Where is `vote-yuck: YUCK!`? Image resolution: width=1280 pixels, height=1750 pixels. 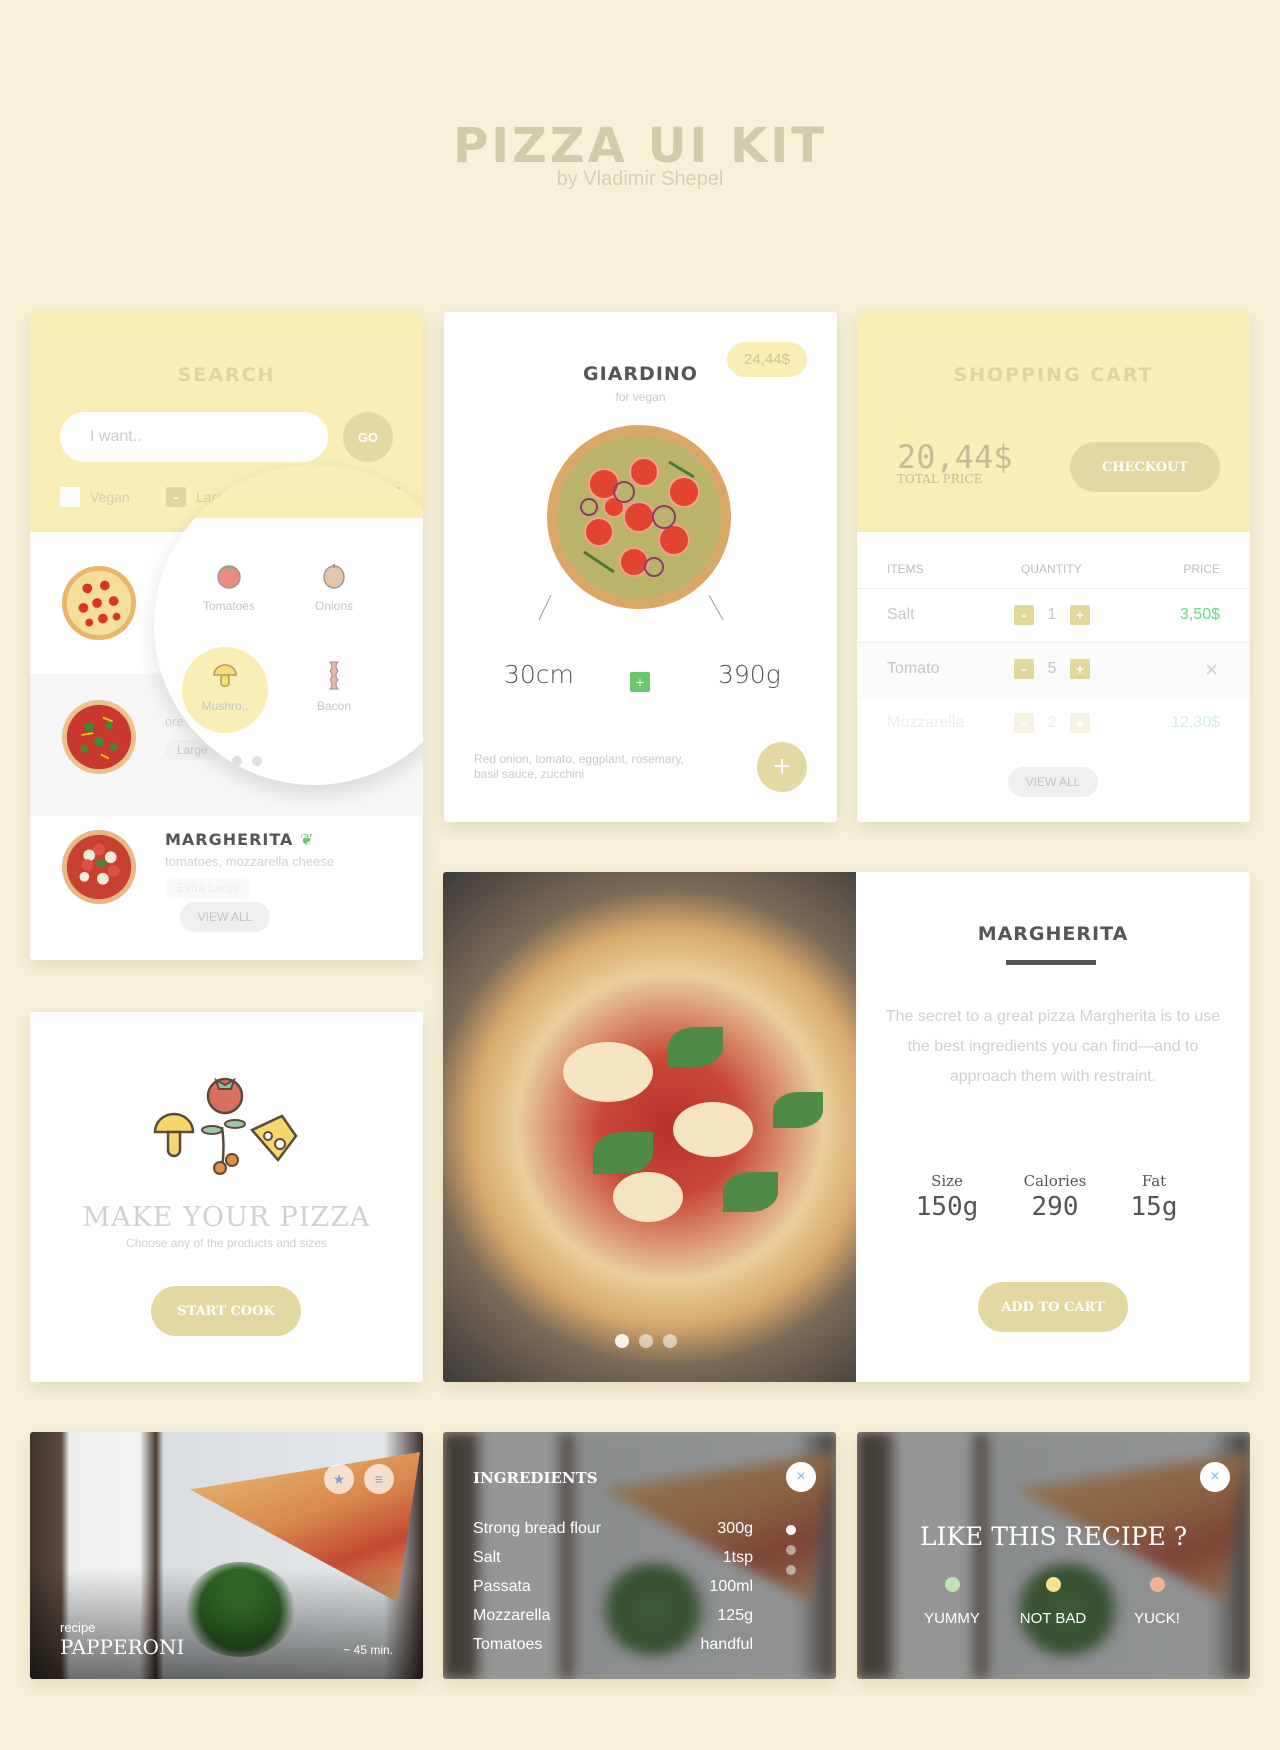 vote-yuck: YUCK! is located at coordinates (1157, 1602).